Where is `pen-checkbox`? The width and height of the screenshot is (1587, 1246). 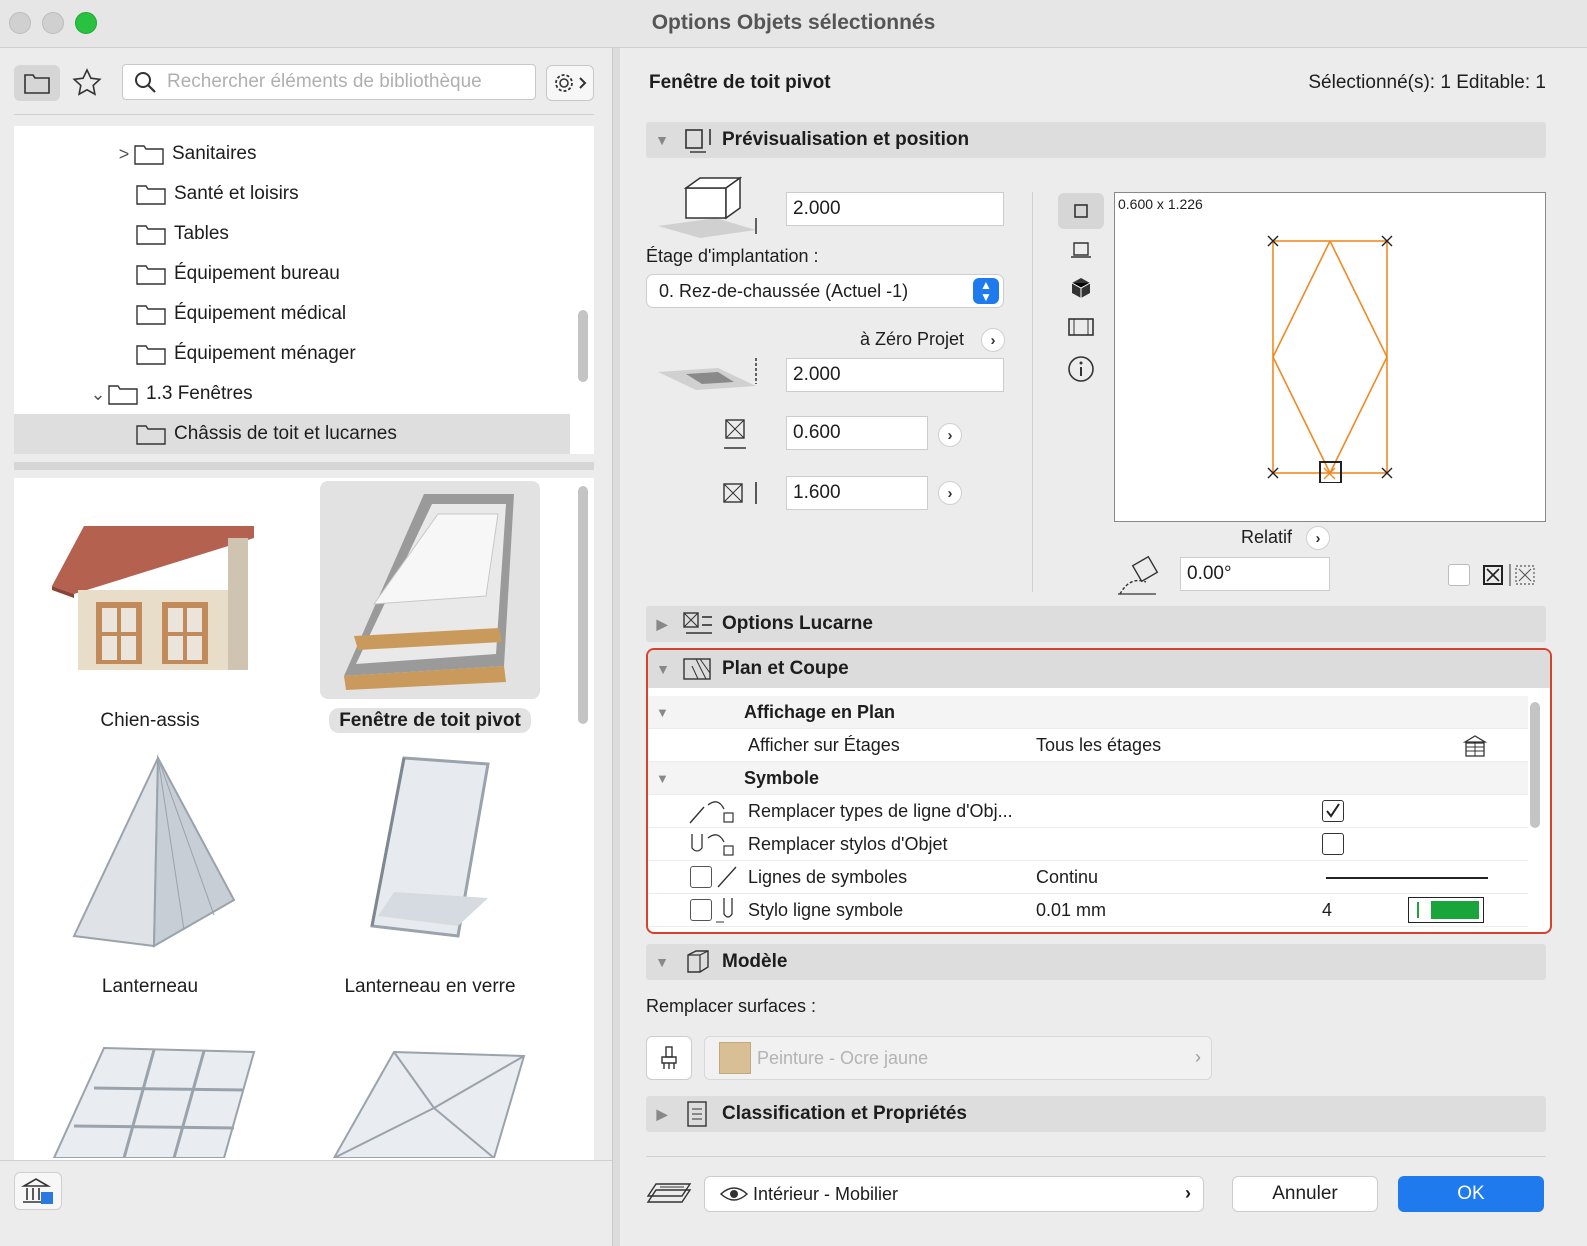
pen-checkbox is located at coordinates (701, 910).